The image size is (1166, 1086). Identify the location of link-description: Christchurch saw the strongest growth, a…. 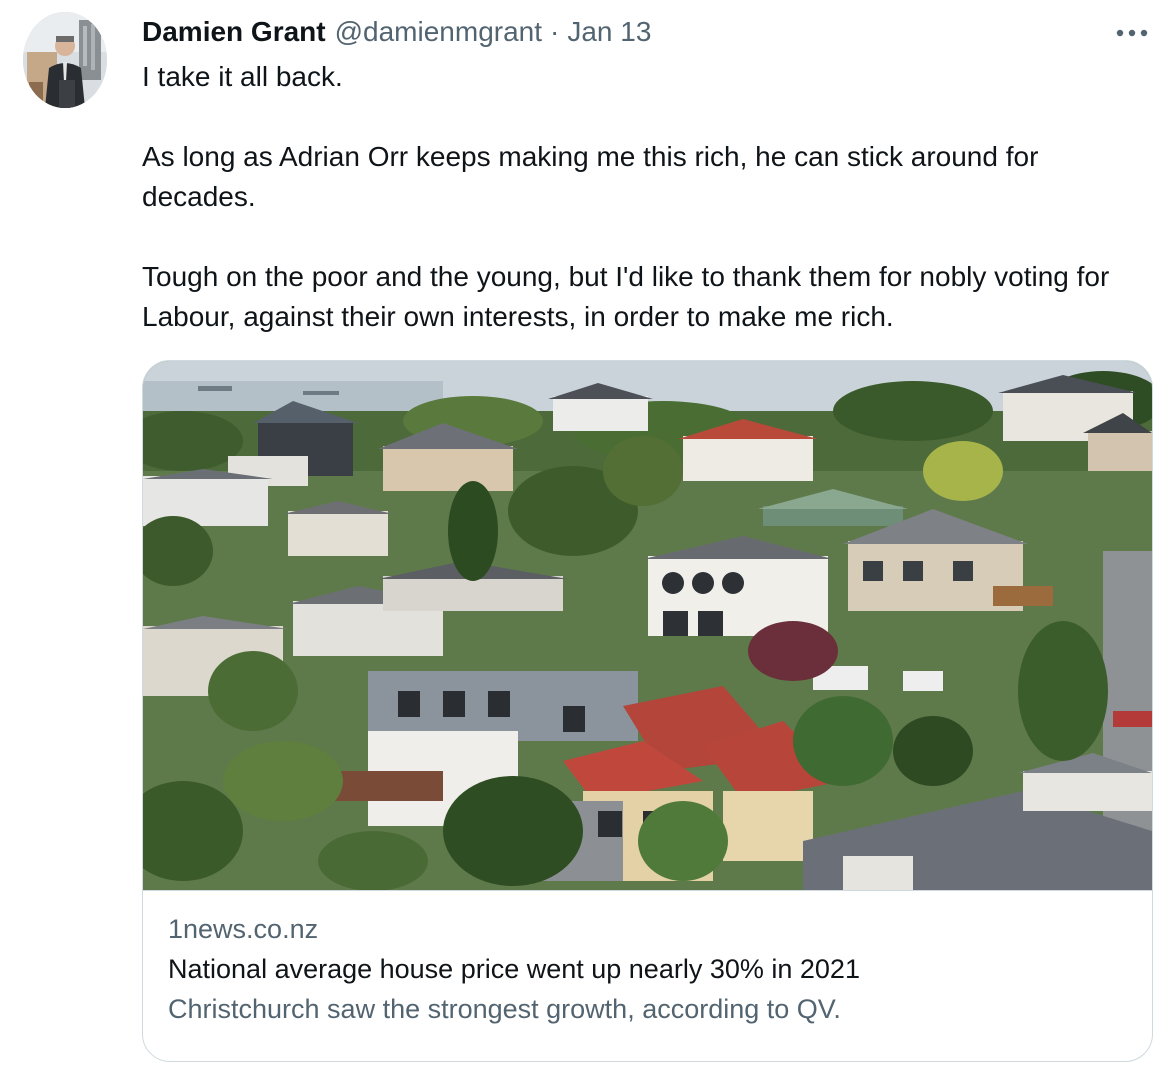
(504, 1009).